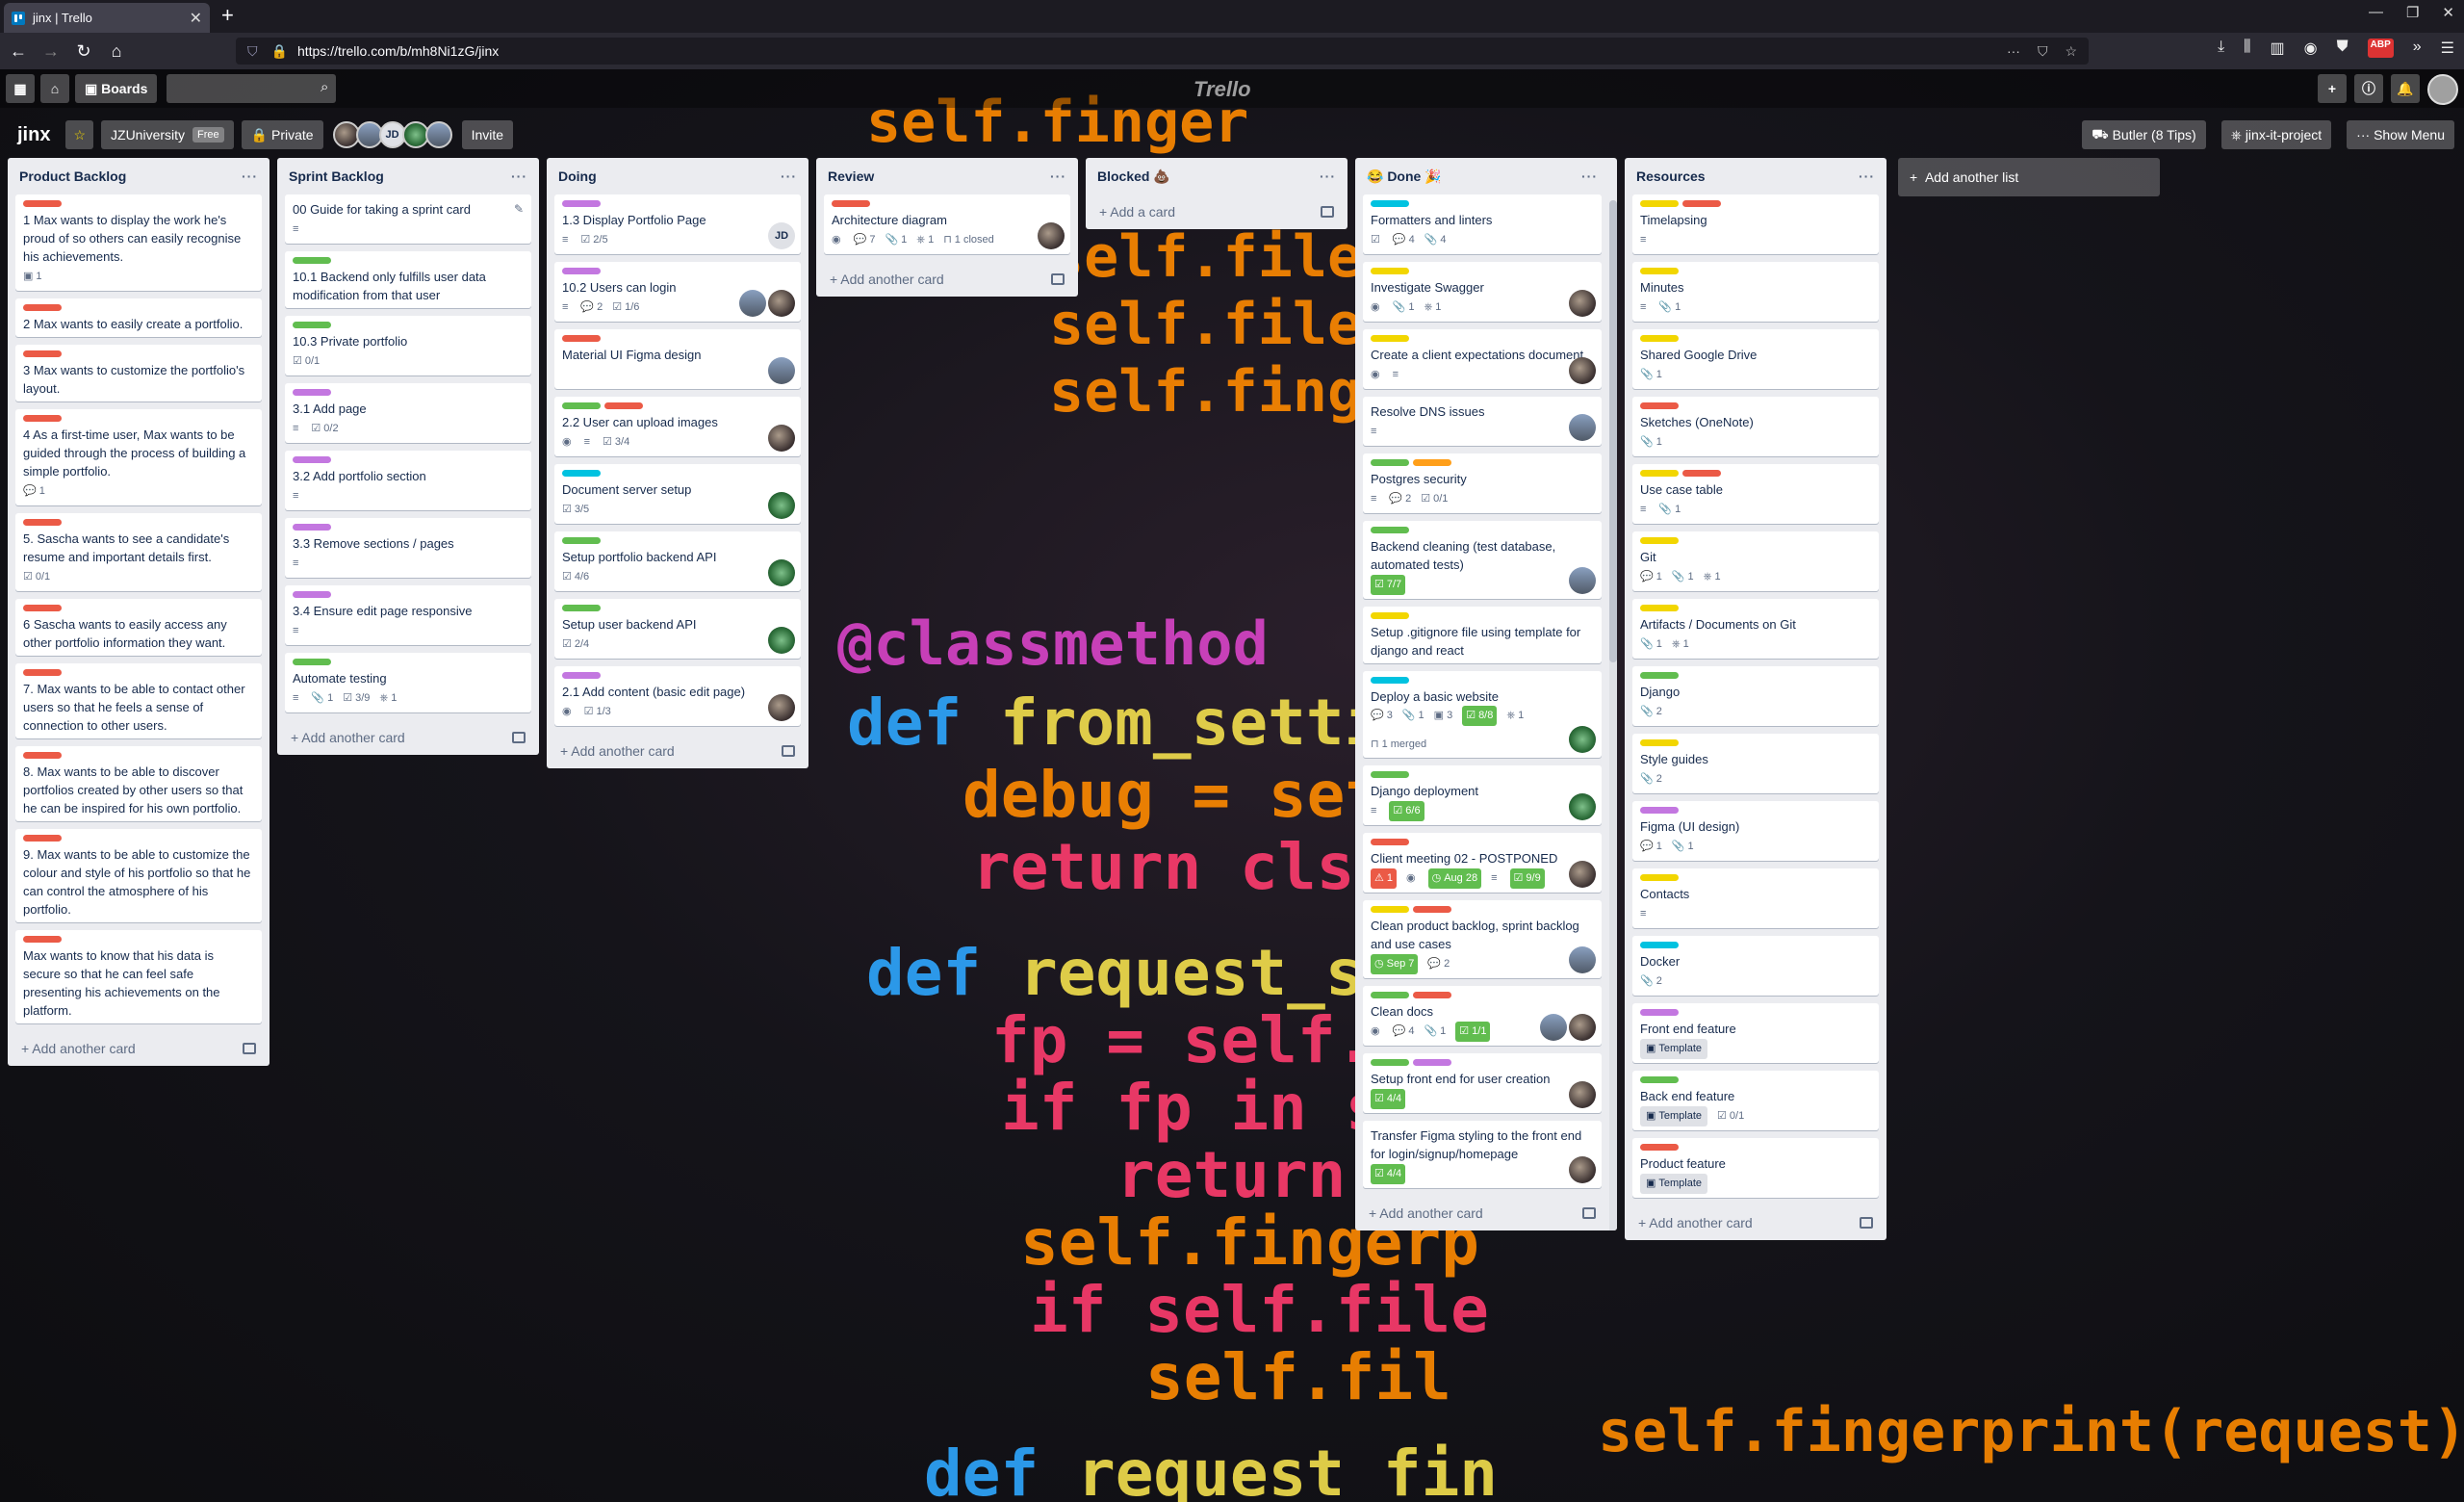 The height and width of the screenshot is (1502, 2464). What do you see at coordinates (1755, 359) in the screenshot?
I see `card: Shared Google Drive 📎 1` at bounding box center [1755, 359].